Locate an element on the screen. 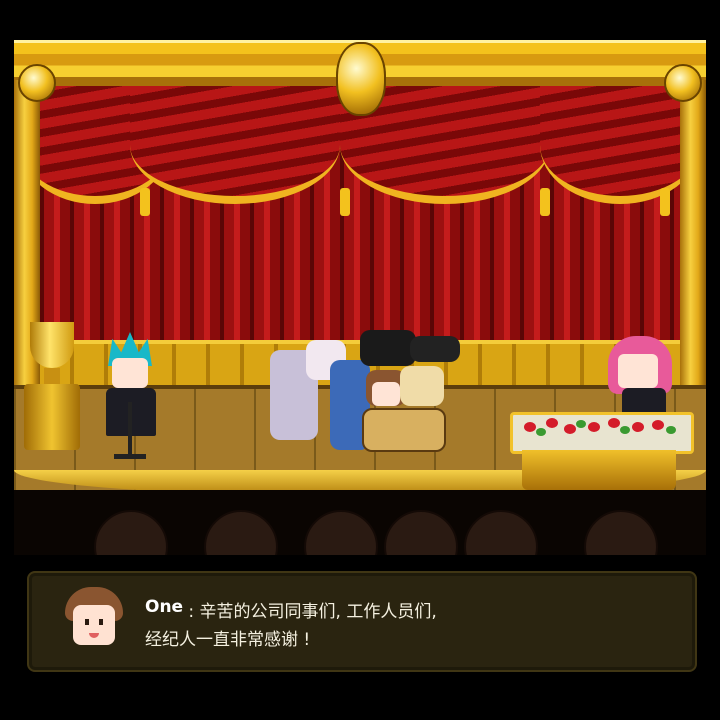 This screenshot has height=720, width=720. idol-group is located at coordinates (370, 395).